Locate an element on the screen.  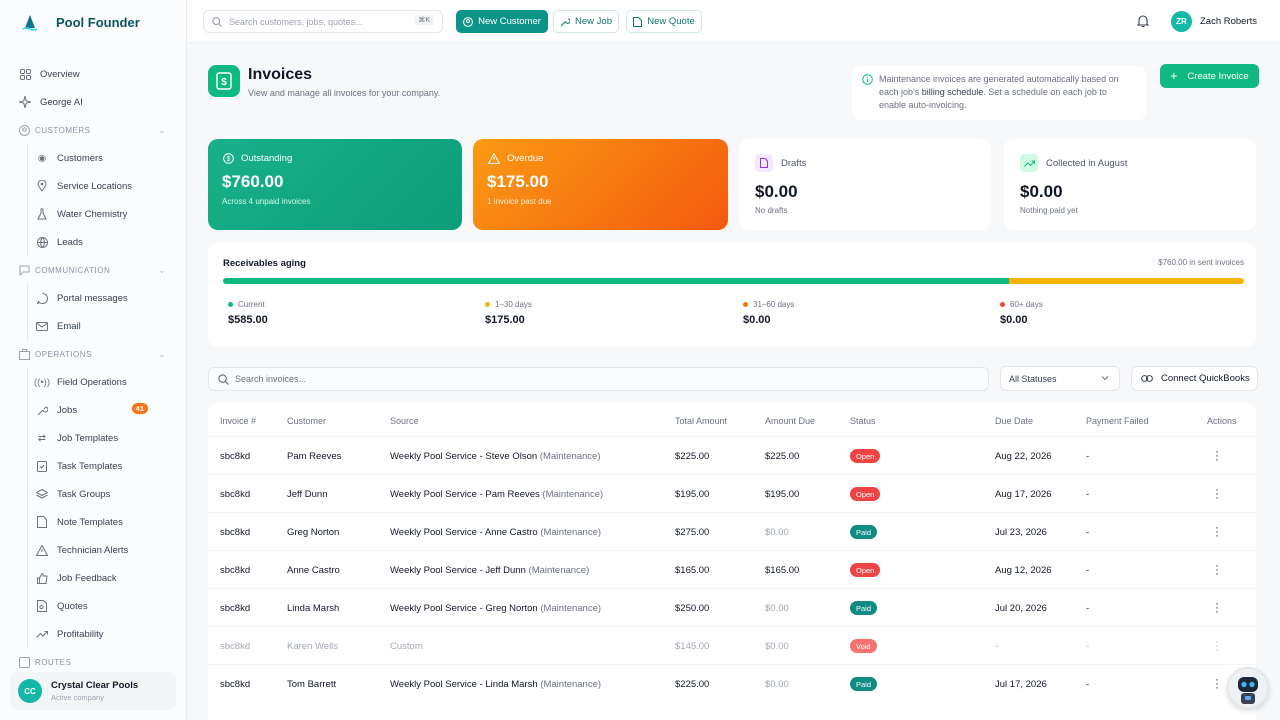
sidebar-item-customers: ◉ Customers is located at coordinates (107, 158).